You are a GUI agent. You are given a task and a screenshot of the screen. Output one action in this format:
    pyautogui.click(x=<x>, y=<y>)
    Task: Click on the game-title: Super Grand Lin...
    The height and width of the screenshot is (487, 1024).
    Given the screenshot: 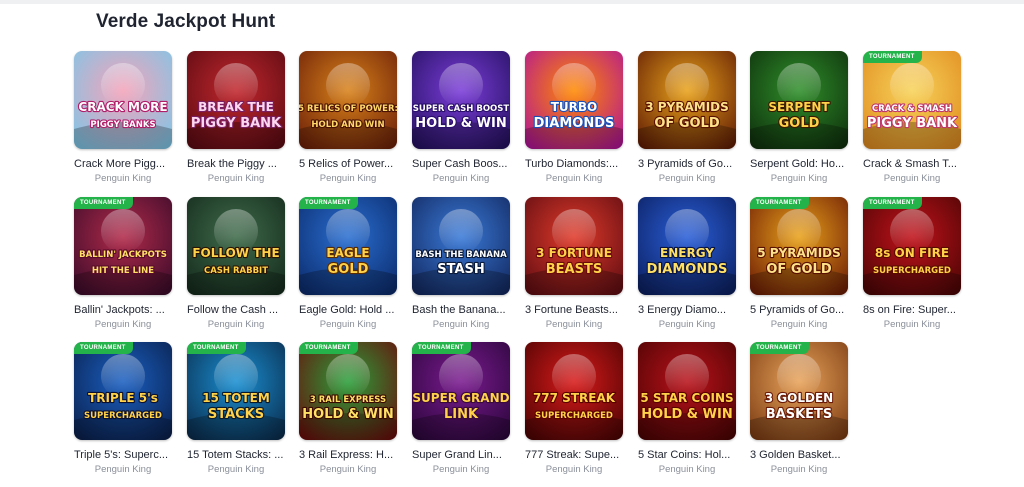 What is the action you would take?
    pyautogui.click(x=463, y=455)
    